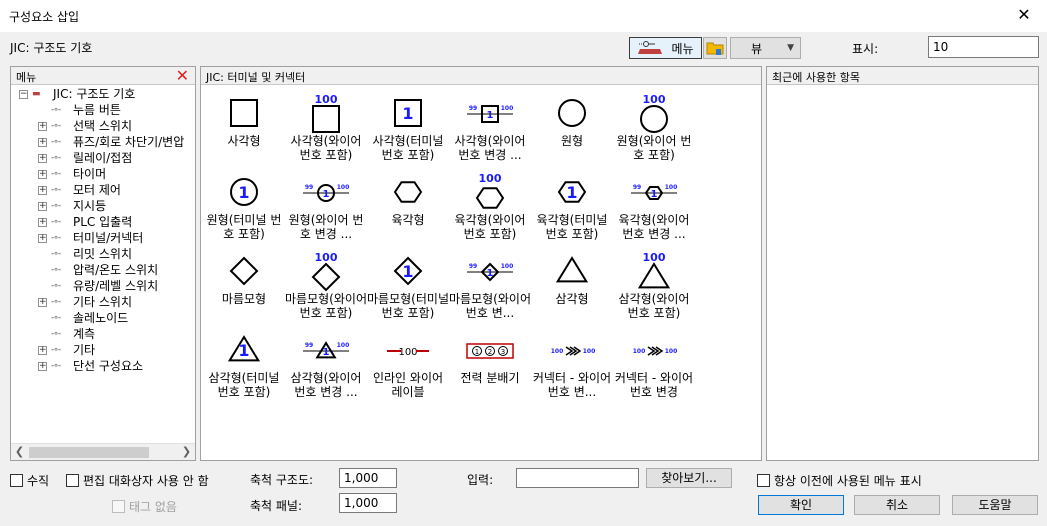 This screenshot has height=526, width=1047. I want to click on close-menu-icon: ✕, so click(182, 76).